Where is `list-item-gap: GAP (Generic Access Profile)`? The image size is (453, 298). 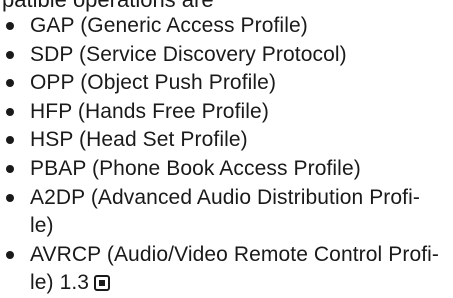
list-item-gap: GAP (Generic Access Profile) is located at coordinates (226, 26).